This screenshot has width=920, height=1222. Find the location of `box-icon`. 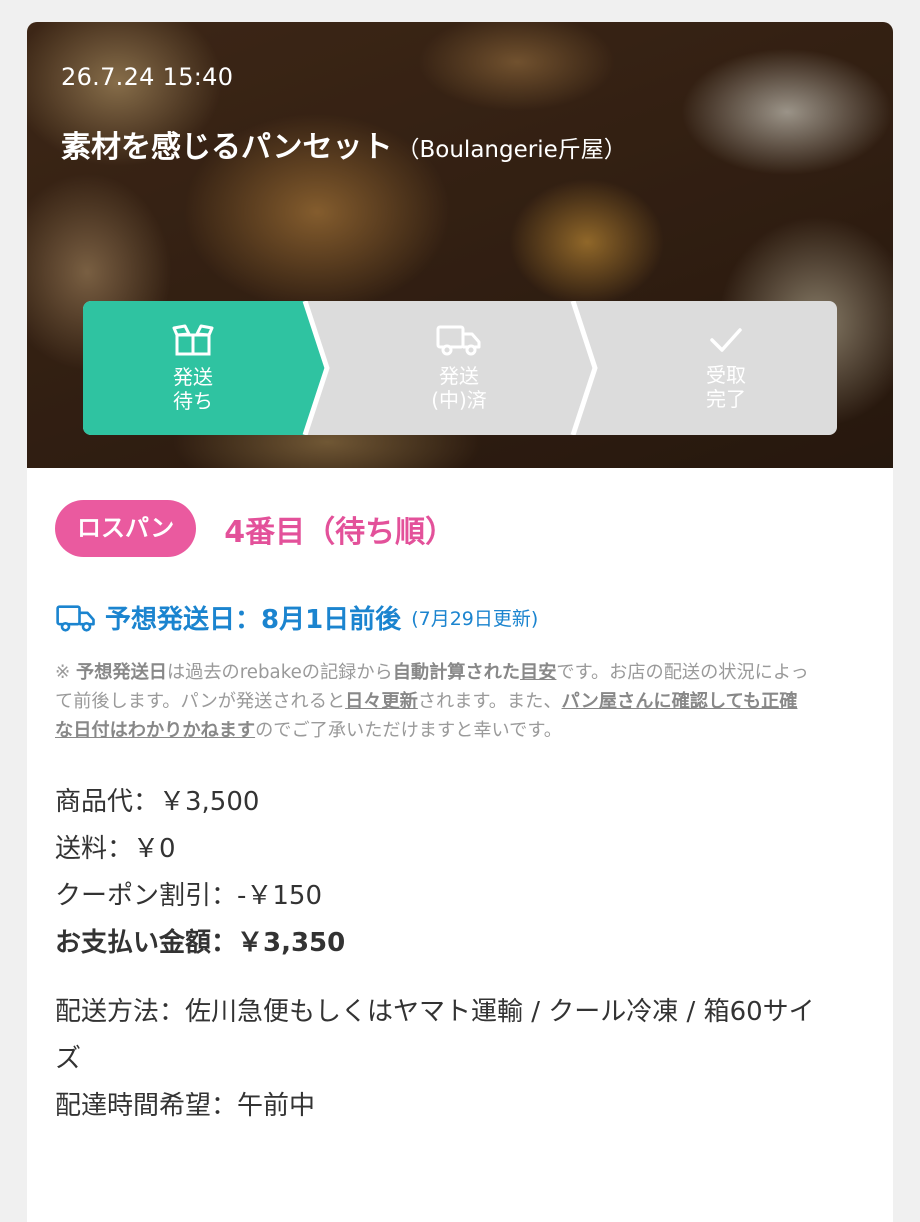

box-icon is located at coordinates (193, 340).